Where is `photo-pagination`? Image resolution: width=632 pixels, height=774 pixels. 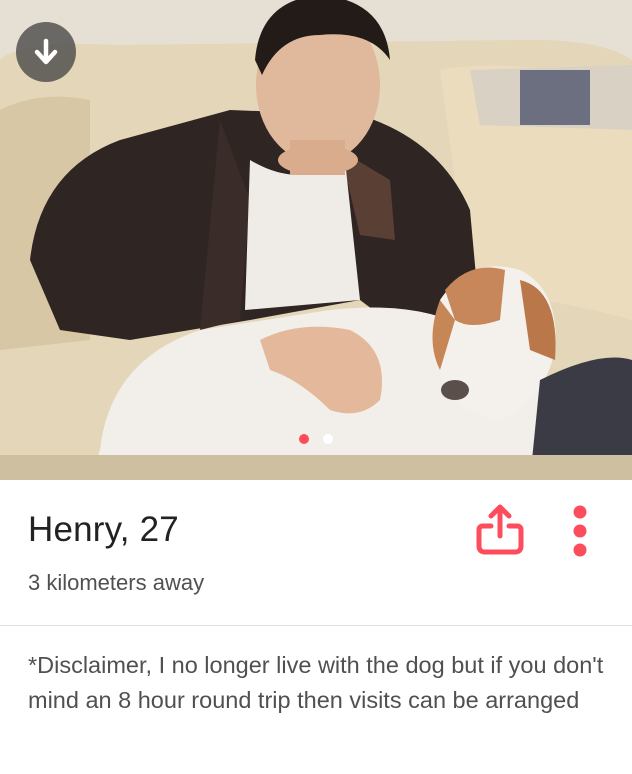 photo-pagination is located at coordinates (316, 439).